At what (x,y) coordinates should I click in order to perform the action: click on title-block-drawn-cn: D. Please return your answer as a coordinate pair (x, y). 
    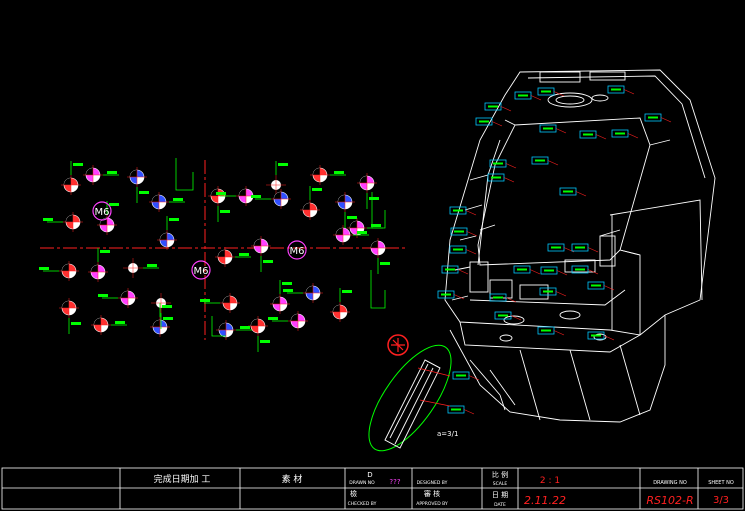
    Looking at the image, I should click on (369, 475).